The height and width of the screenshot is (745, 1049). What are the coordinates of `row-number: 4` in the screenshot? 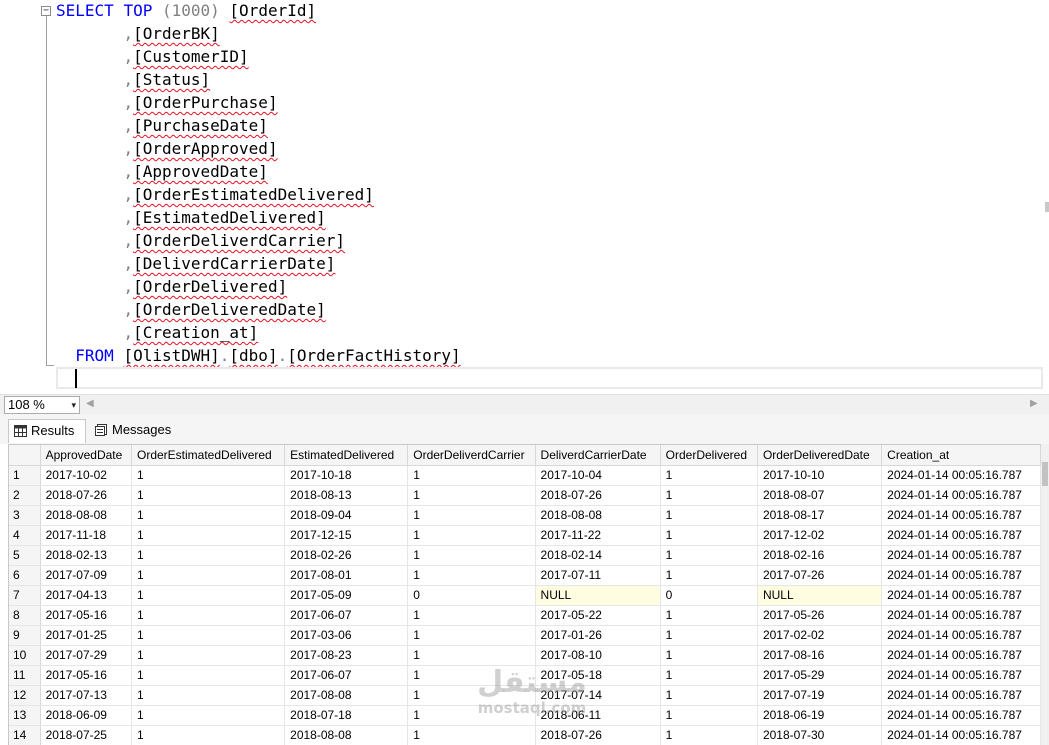 It's located at (25, 535).